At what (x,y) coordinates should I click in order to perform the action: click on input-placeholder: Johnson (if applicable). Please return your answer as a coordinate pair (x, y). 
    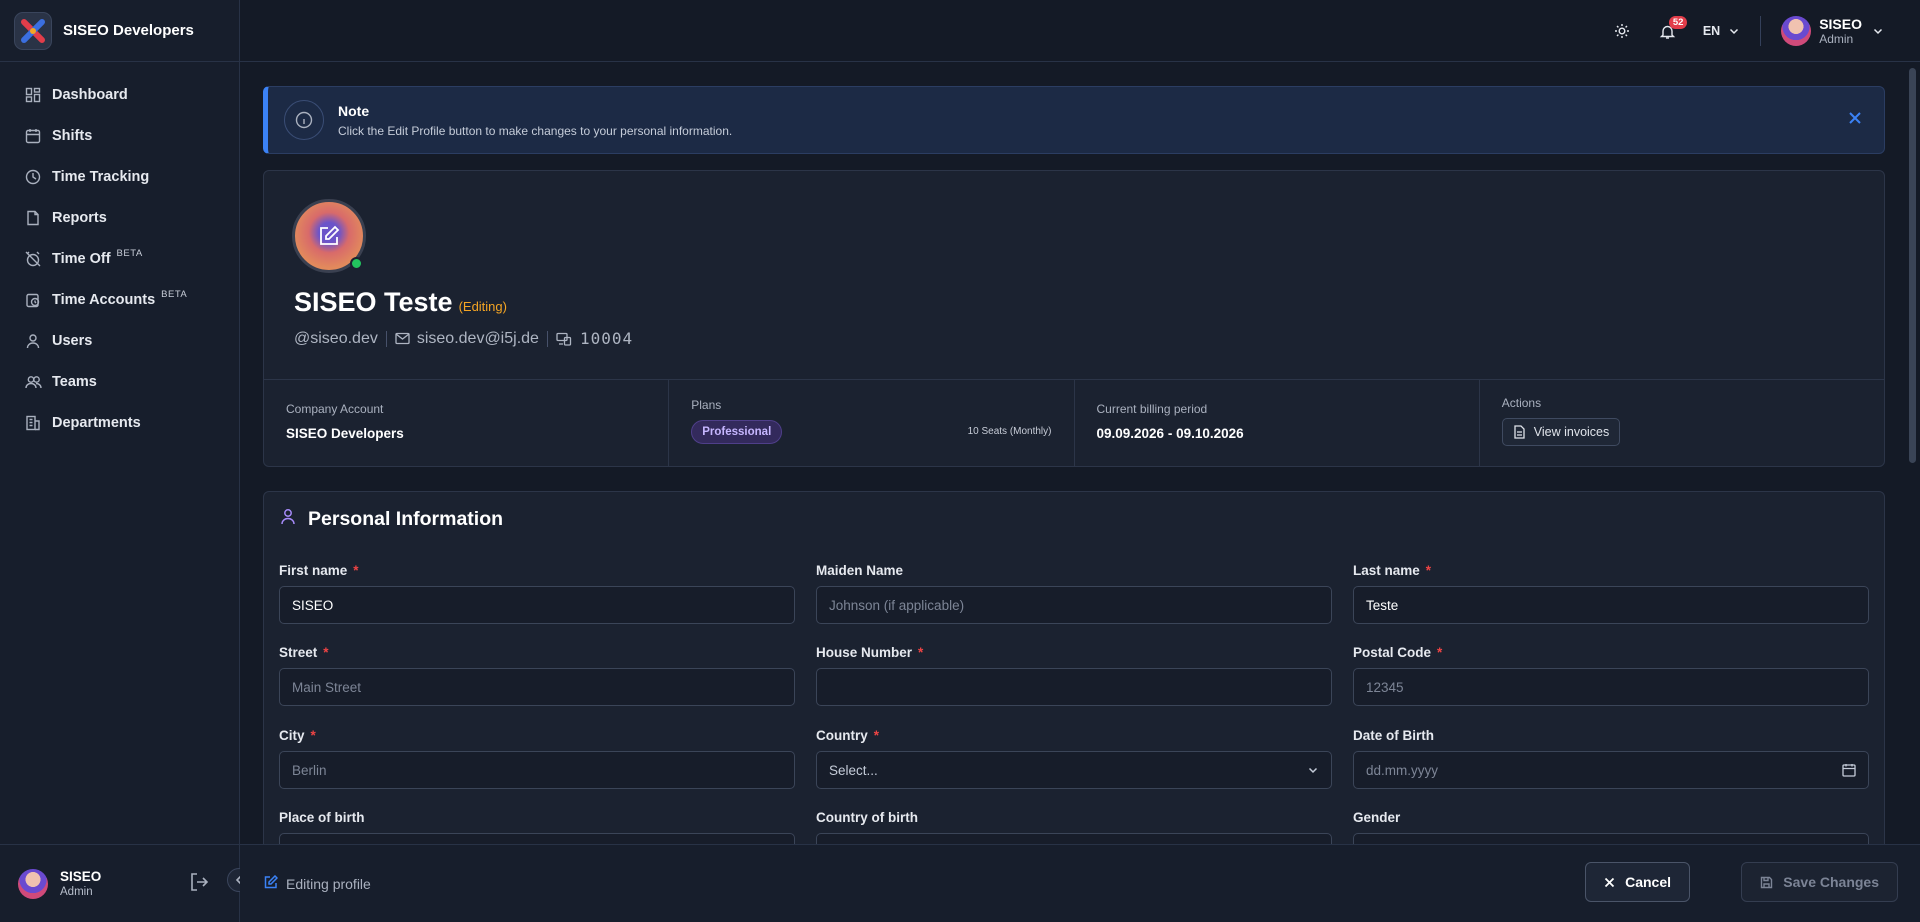
    Looking at the image, I should click on (897, 605).